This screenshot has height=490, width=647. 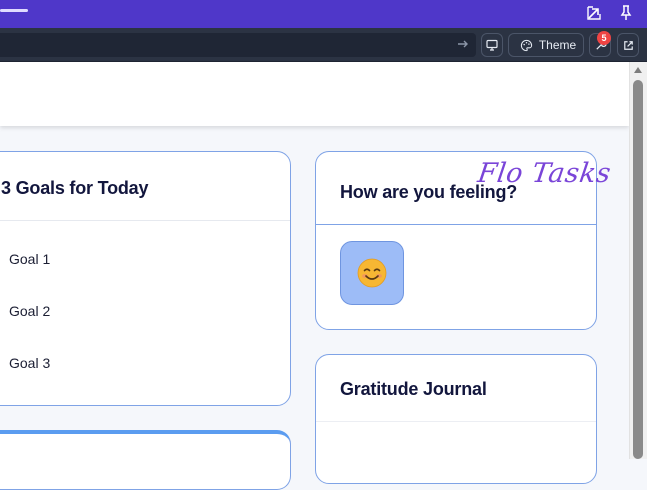 I want to click on palette-icon, so click(x=526, y=45).